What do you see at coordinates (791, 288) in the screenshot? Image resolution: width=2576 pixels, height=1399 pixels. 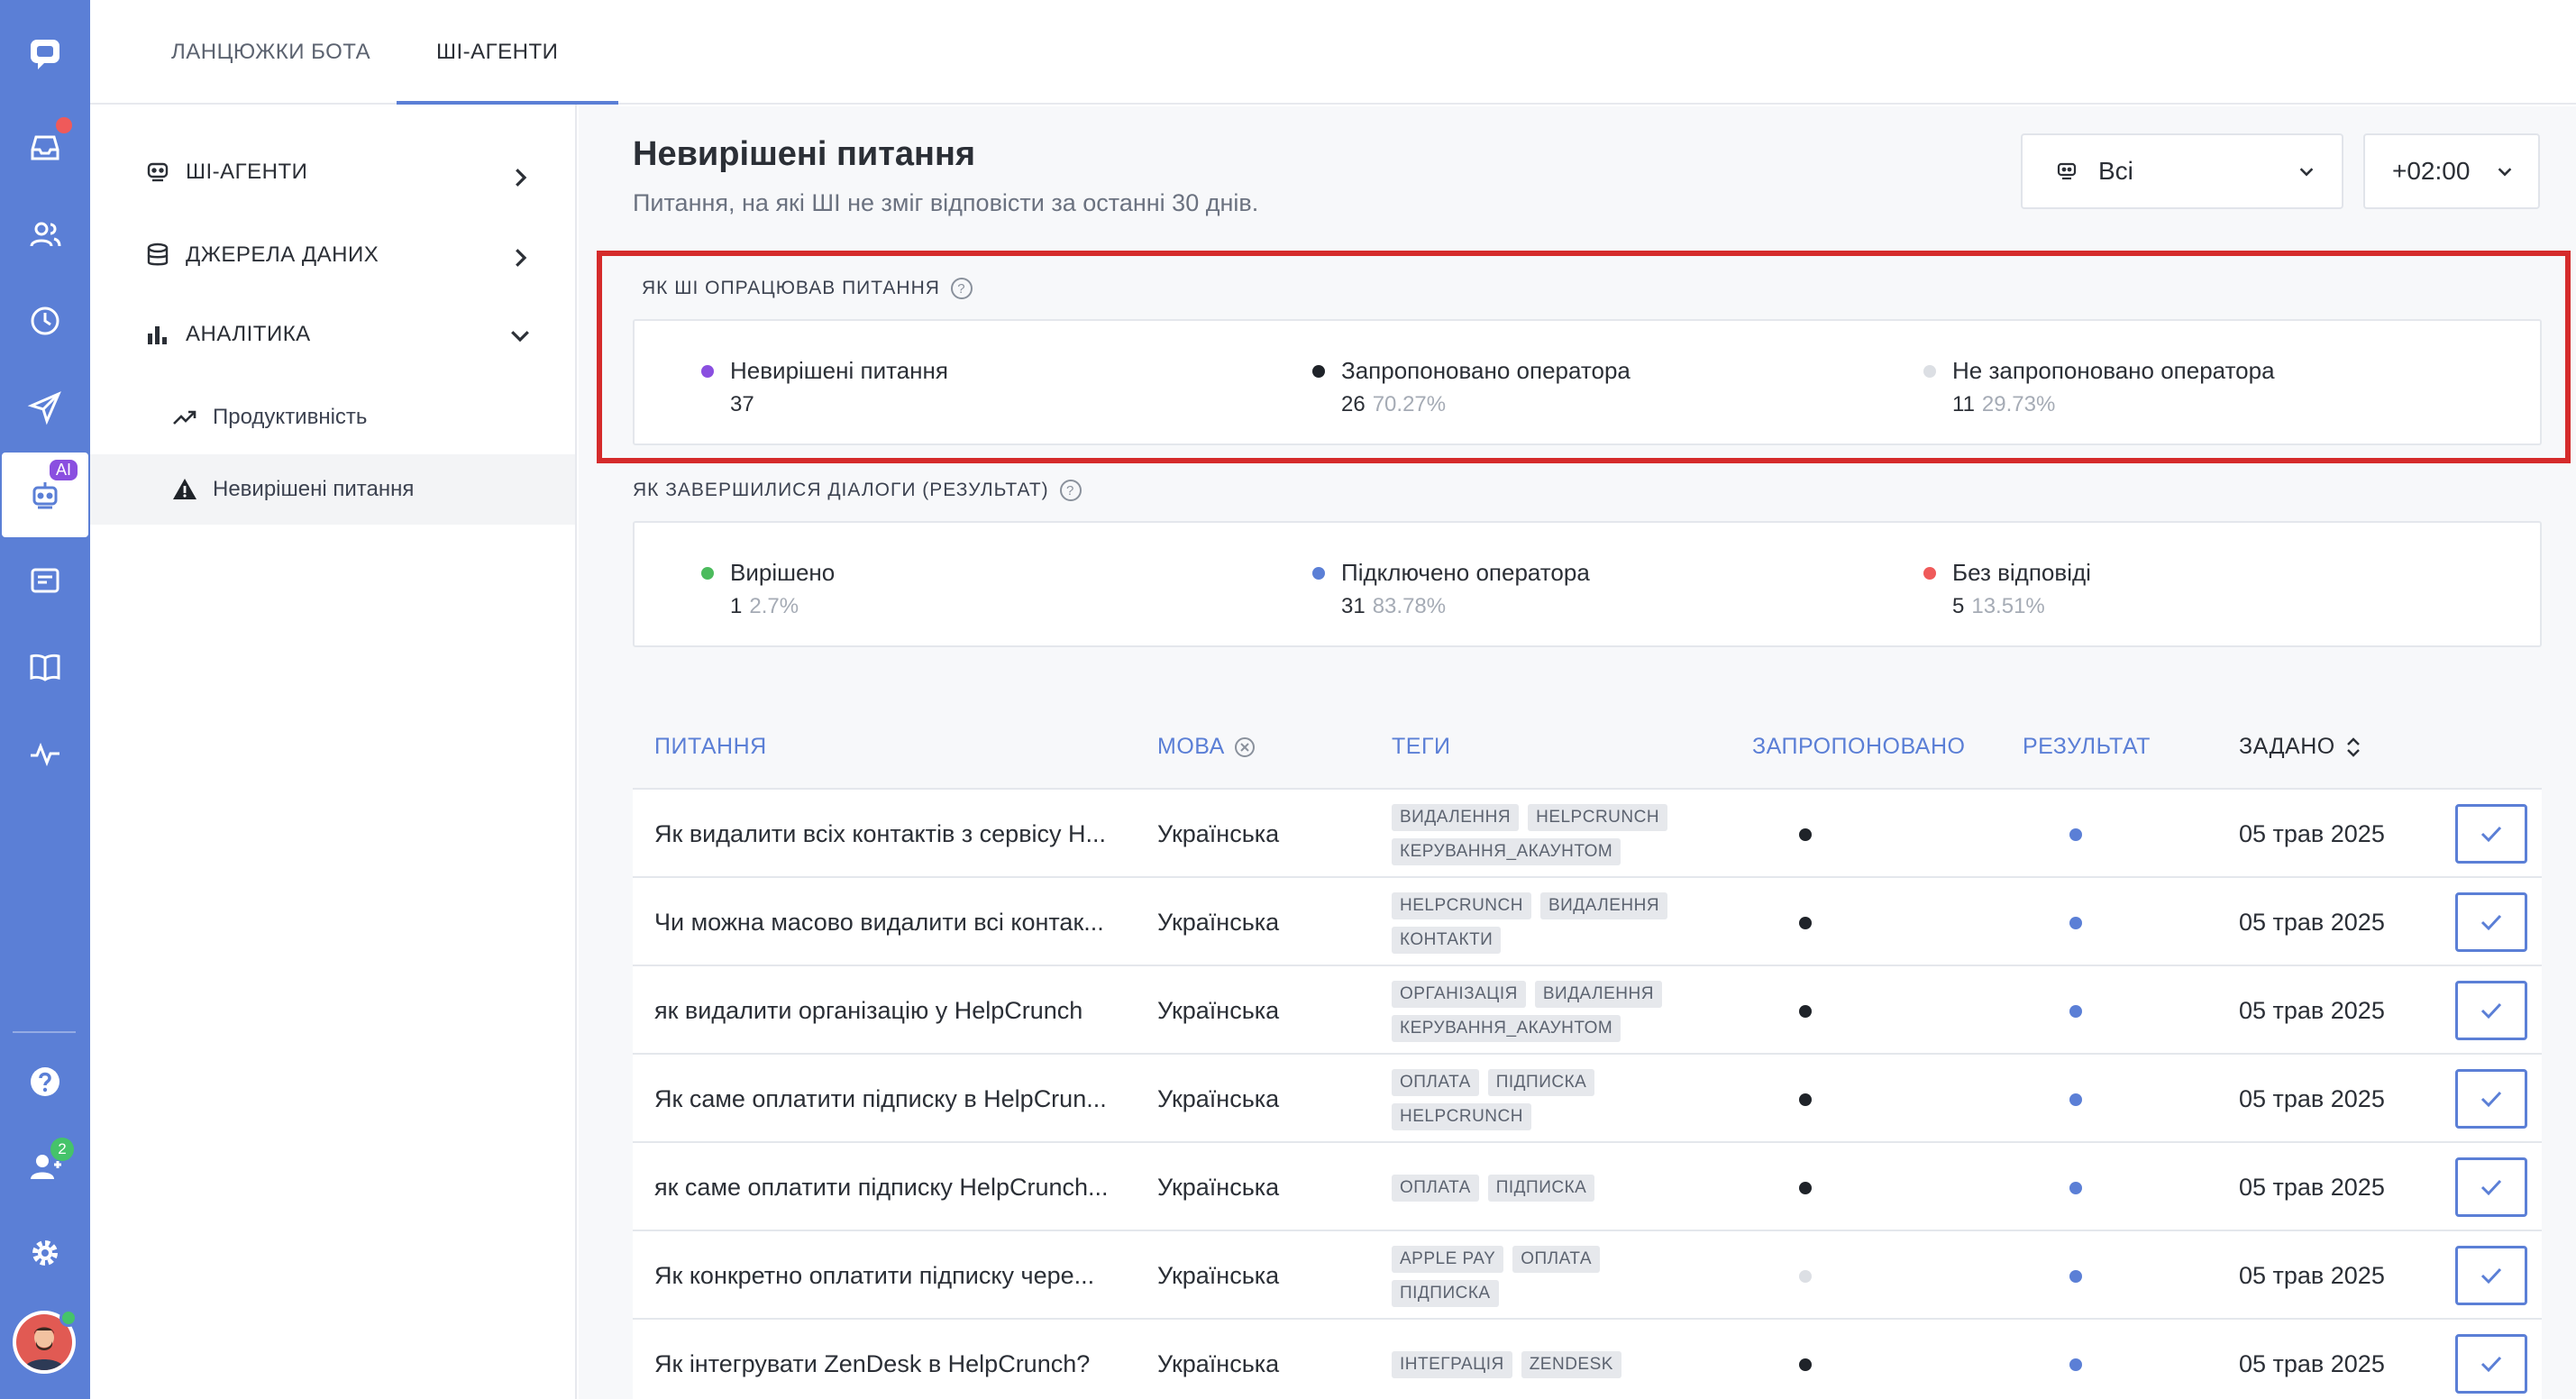 I see `handled-label-text: ЯК ШІ ОПРАЦЮВАВ ПИТАННЯ` at bounding box center [791, 288].